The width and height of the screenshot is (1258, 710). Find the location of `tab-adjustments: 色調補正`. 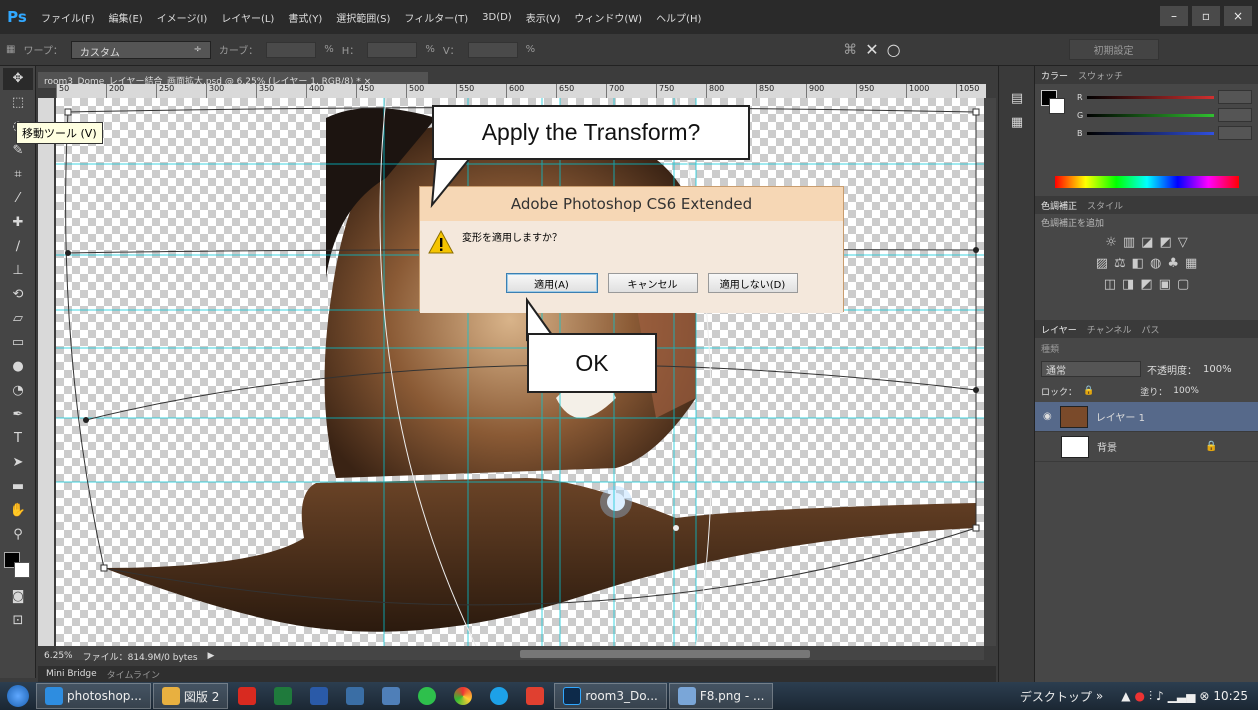

tab-adjustments: 色調補正 is located at coordinates (1059, 205).